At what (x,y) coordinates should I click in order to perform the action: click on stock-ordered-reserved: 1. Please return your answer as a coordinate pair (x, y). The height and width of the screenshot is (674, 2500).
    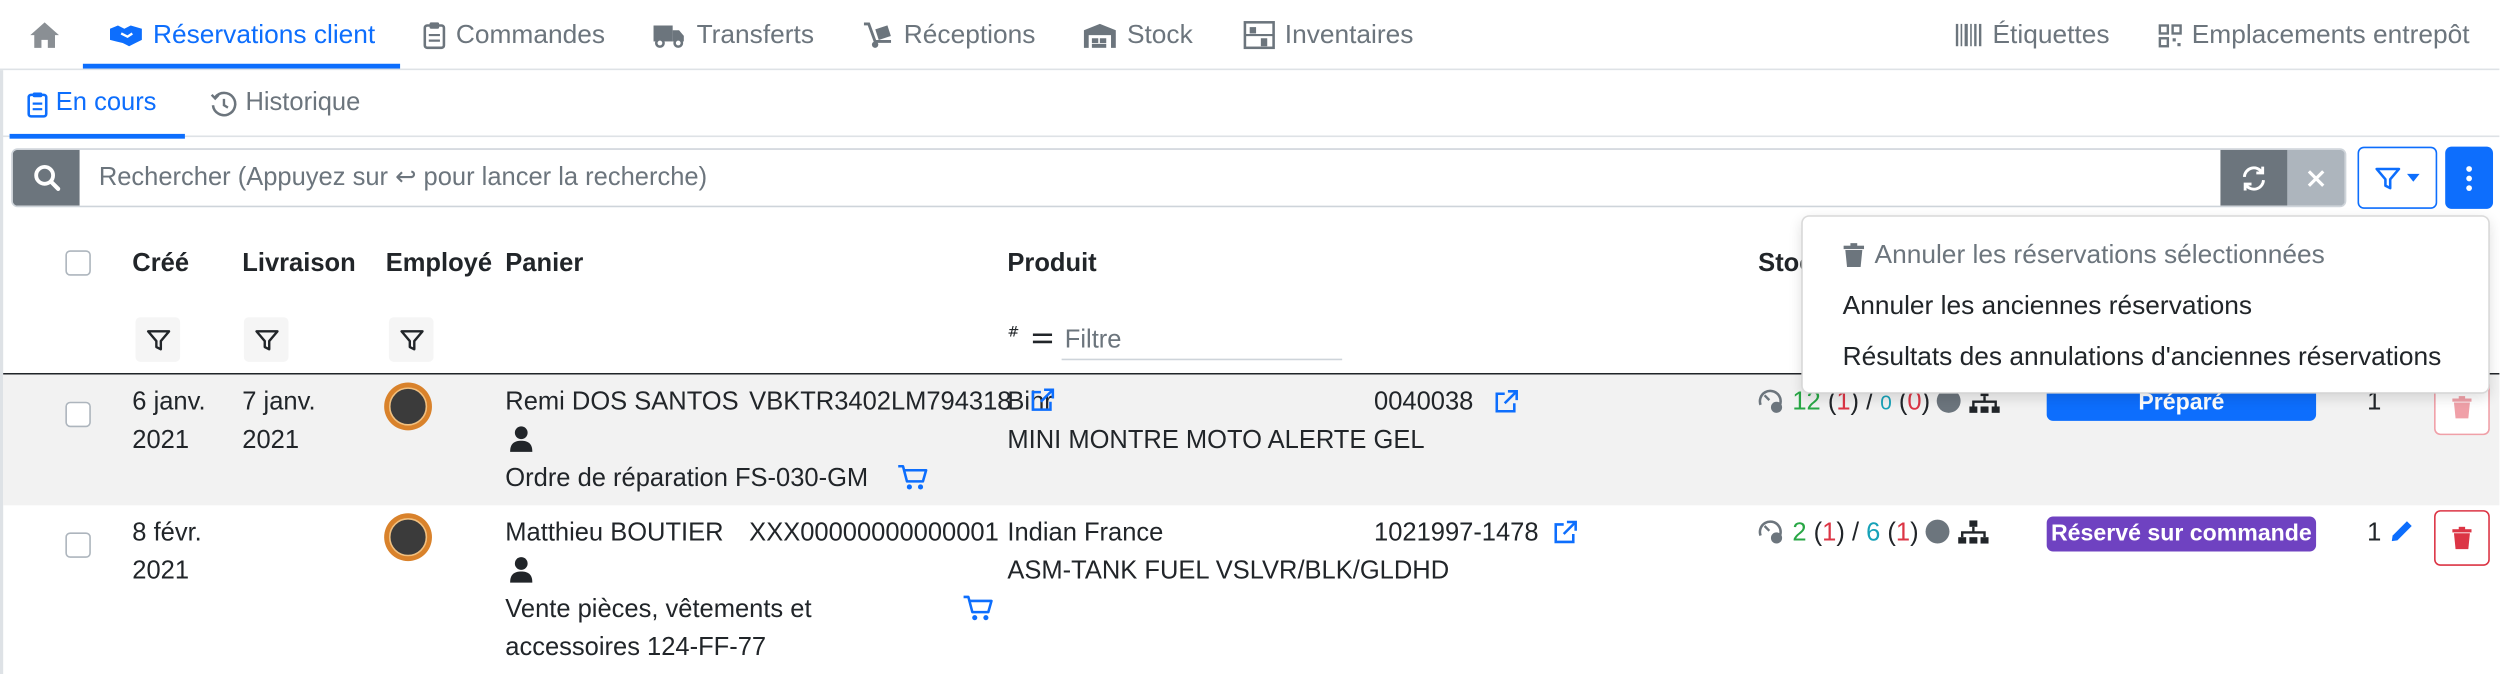
    Looking at the image, I should click on (1903, 533).